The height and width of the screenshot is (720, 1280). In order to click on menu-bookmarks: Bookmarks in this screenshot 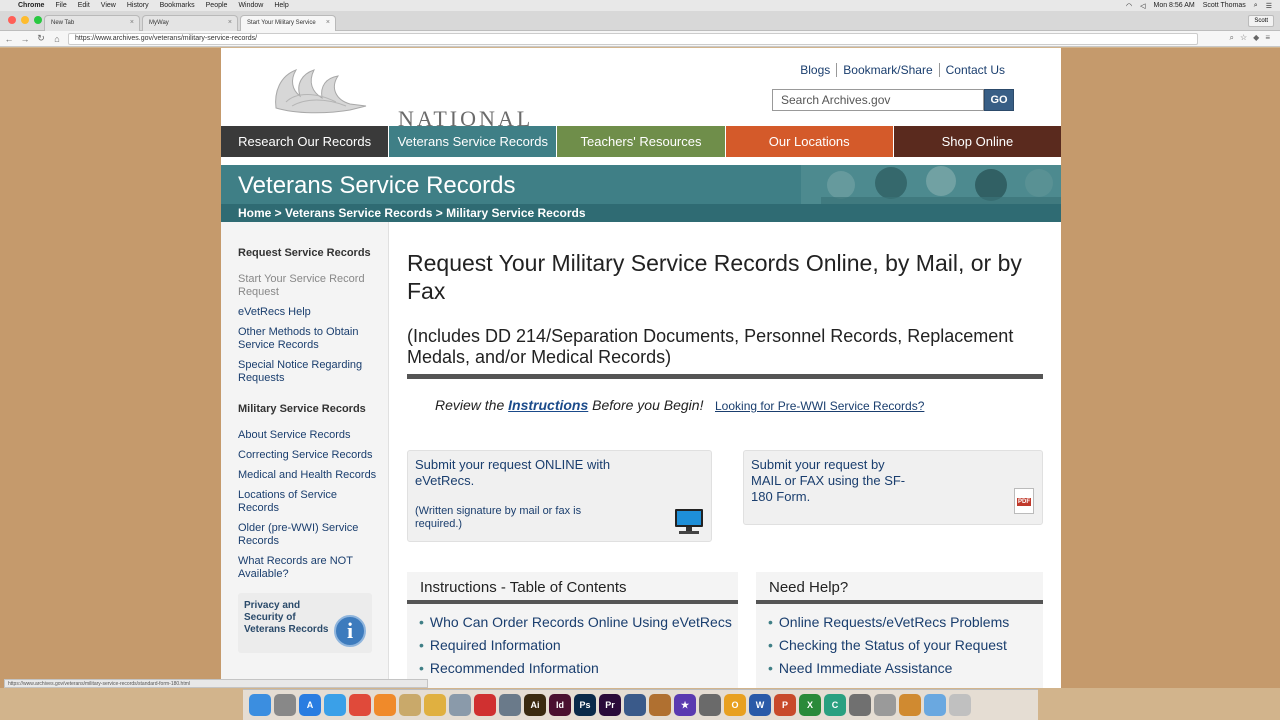, I will do `click(177, 5)`.